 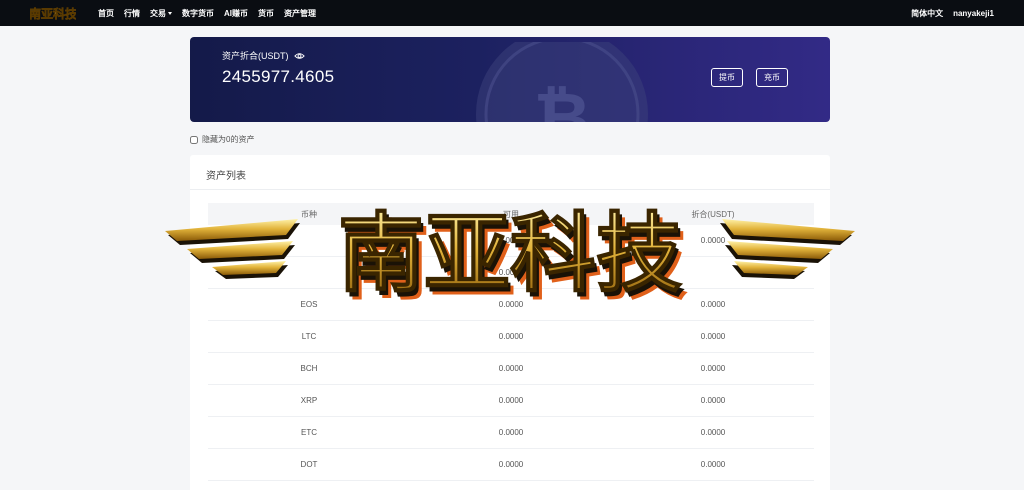 I want to click on chevron-down-icon, so click(x=170, y=13).